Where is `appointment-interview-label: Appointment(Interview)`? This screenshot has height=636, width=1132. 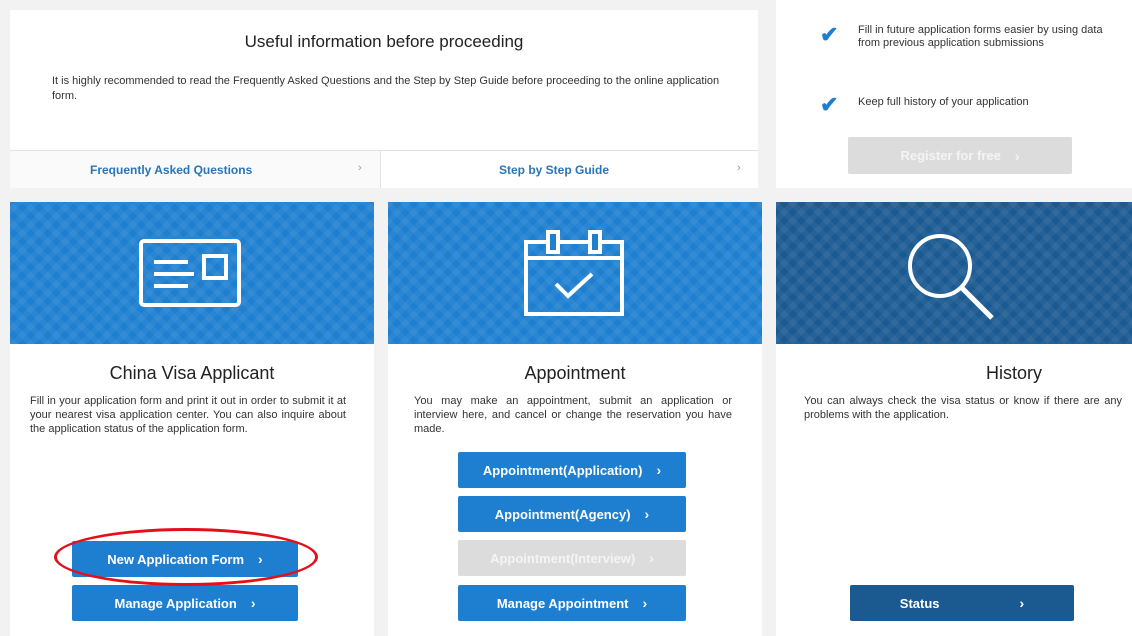
appointment-interview-label: Appointment(Interview) is located at coordinates (563, 558).